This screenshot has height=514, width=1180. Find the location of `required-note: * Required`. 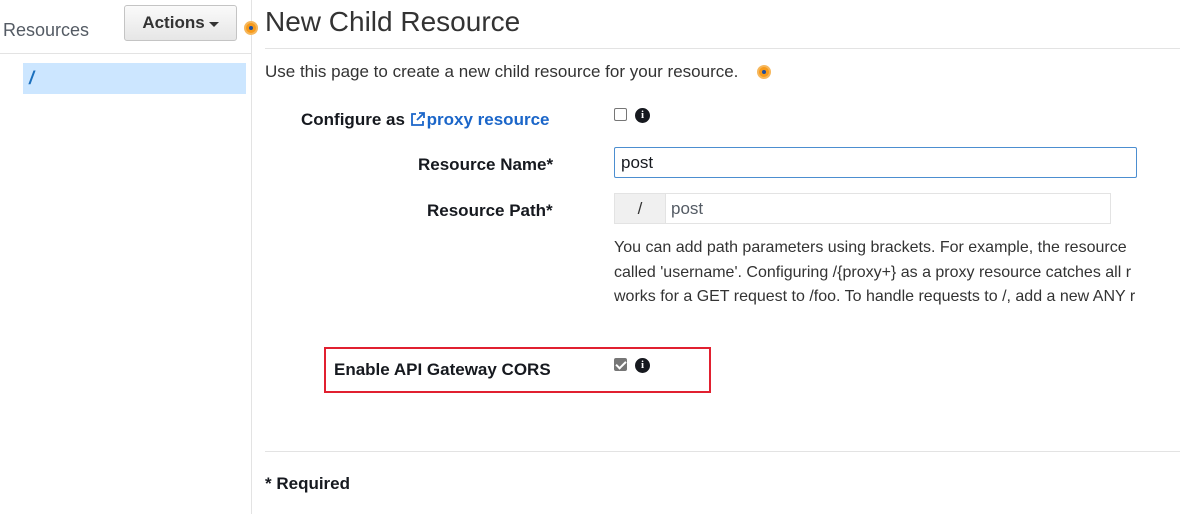

required-note: * Required is located at coordinates (308, 483).